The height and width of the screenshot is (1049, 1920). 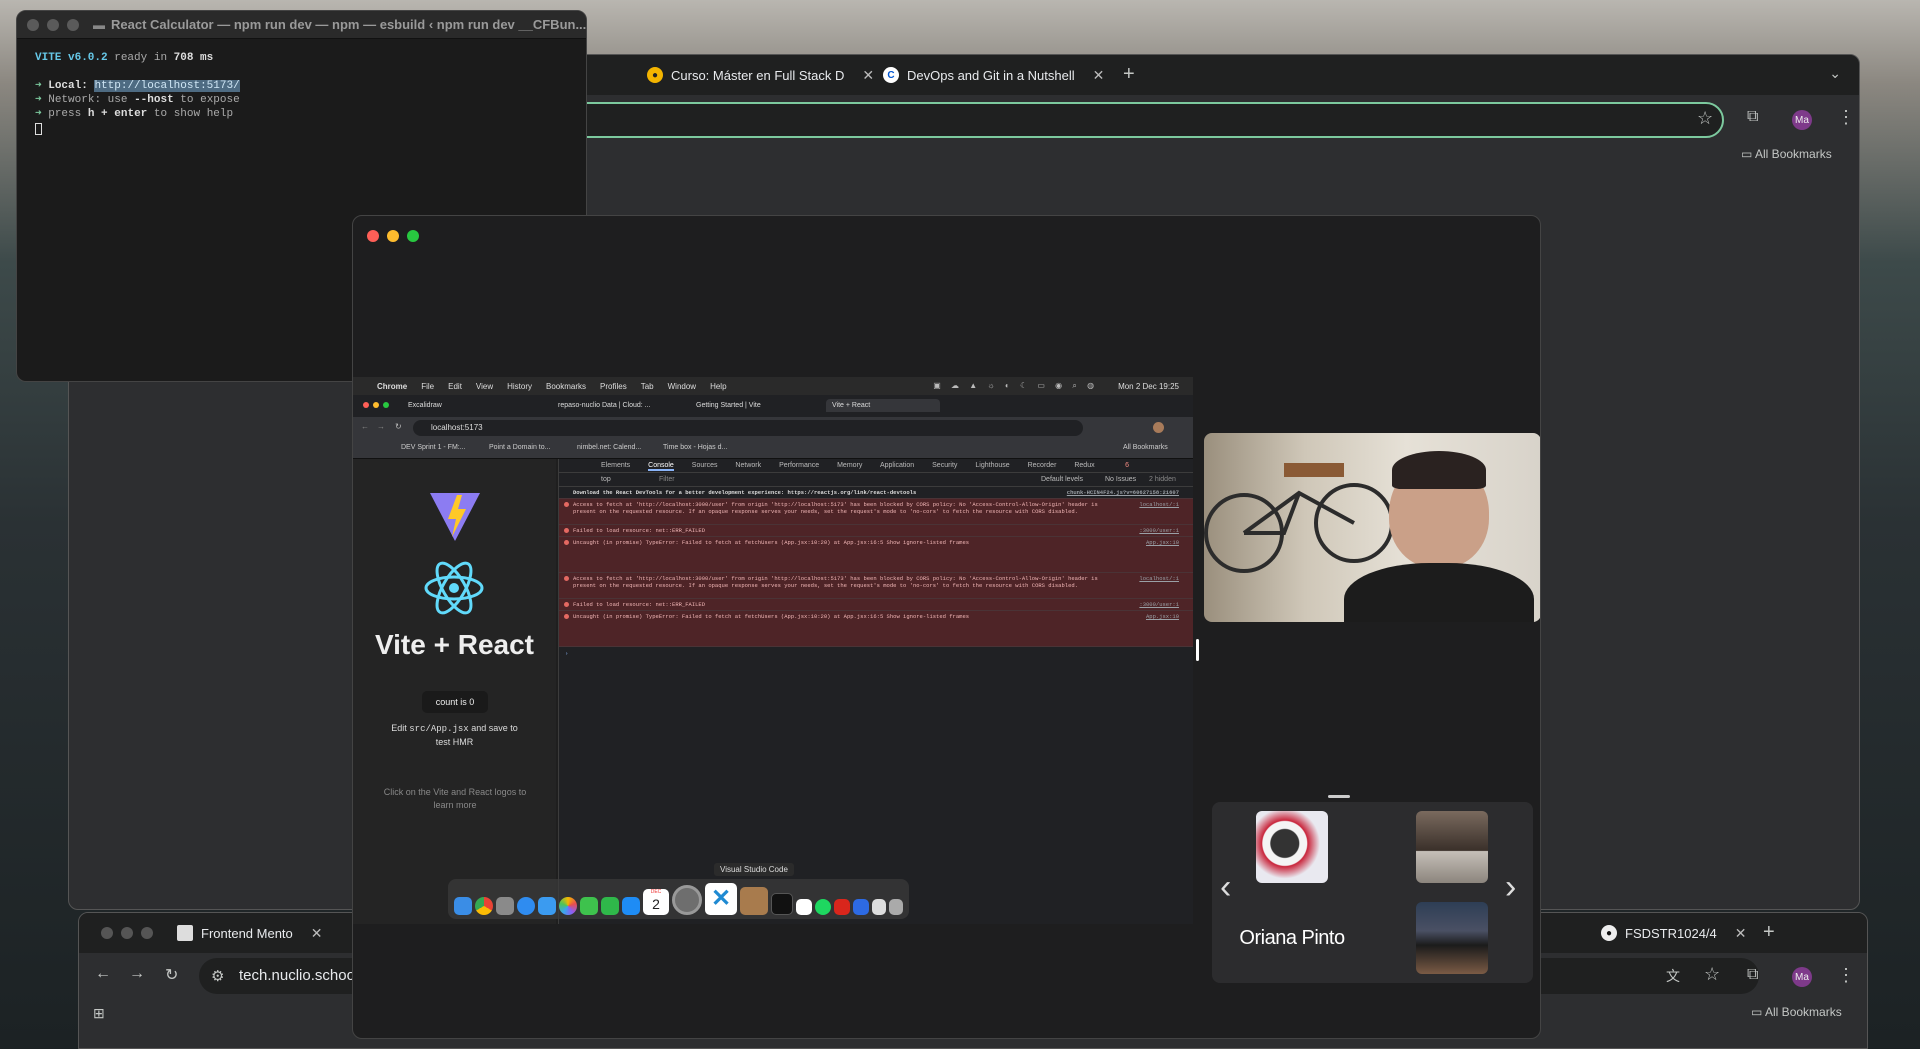 I want to click on launchpad-icon, so click(x=505, y=906).